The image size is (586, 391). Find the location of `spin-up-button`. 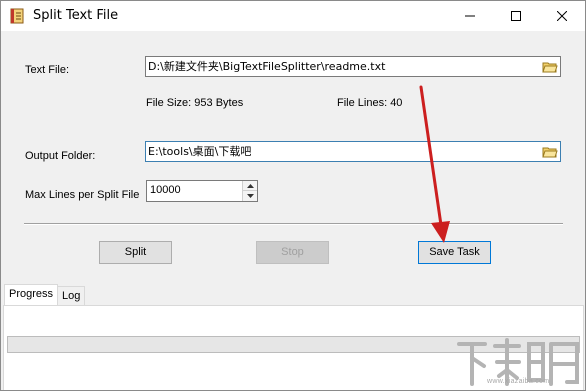

spin-up-button is located at coordinates (250, 186).